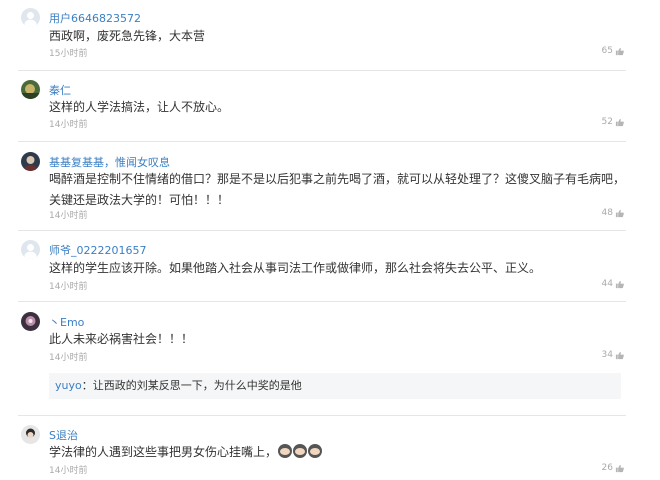 The image size is (660, 480). I want to click on like-button: 44, so click(613, 284).